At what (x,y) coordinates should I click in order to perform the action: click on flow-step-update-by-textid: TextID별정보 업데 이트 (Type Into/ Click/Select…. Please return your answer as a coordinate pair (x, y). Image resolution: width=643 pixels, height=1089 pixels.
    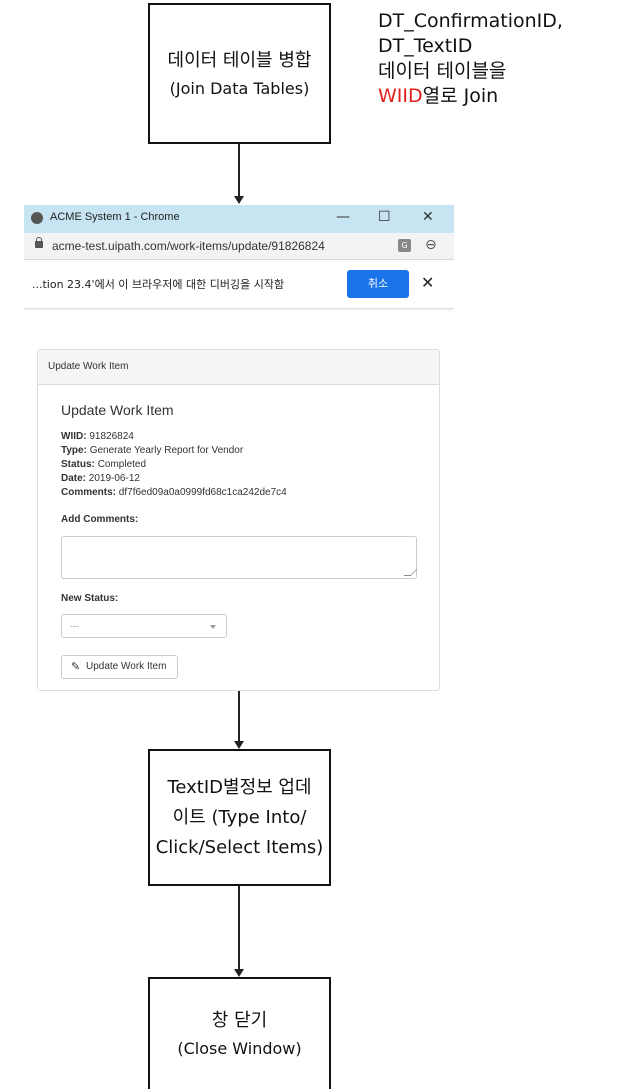
    Looking at the image, I should click on (239, 817).